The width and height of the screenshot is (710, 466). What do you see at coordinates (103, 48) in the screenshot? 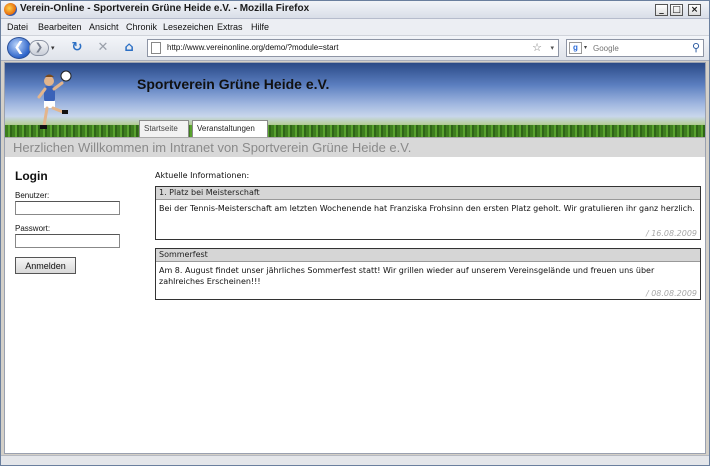
I see `stop-icon: ✕` at bounding box center [103, 48].